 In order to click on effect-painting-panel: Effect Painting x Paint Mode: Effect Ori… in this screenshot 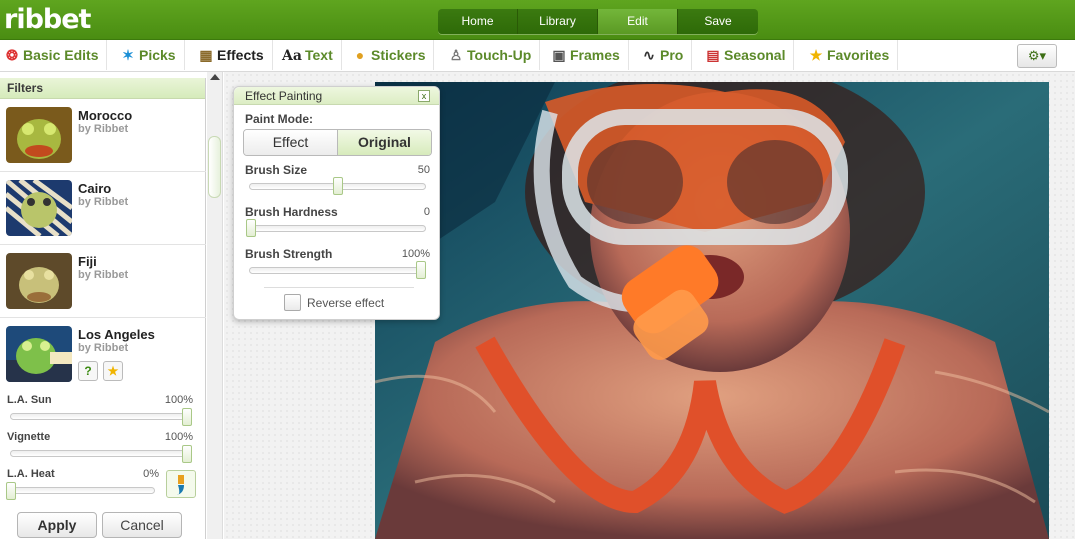, I will do `click(336, 203)`.